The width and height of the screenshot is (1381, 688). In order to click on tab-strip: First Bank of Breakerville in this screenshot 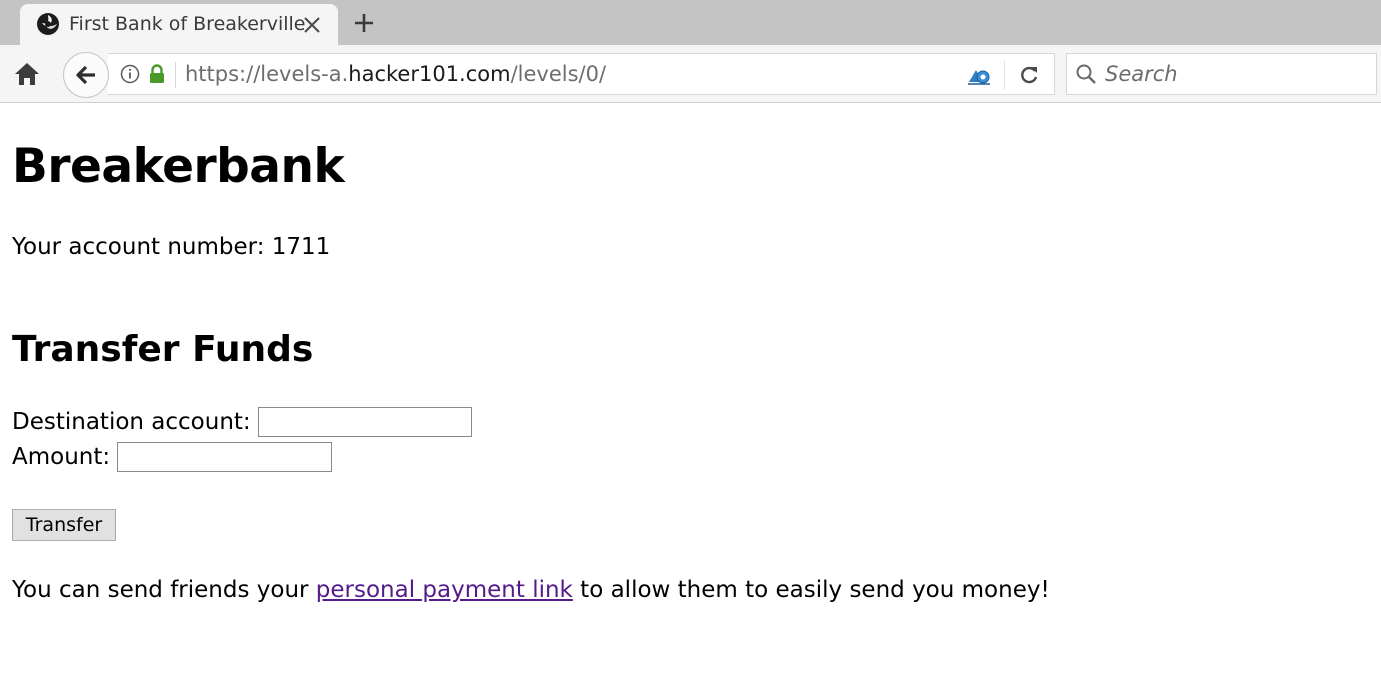, I will do `click(690, 22)`.